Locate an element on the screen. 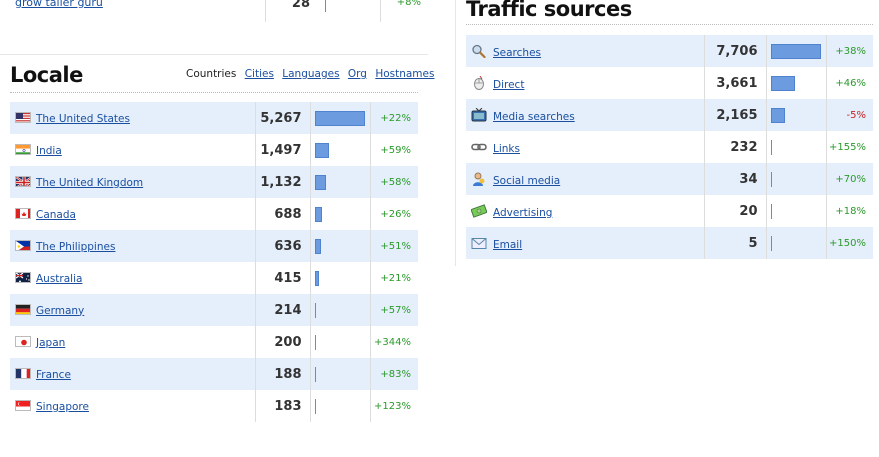 Image resolution: width=879 pixels, height=457 pixels. country-link: The Philippines is located at coordinates (75, 247).